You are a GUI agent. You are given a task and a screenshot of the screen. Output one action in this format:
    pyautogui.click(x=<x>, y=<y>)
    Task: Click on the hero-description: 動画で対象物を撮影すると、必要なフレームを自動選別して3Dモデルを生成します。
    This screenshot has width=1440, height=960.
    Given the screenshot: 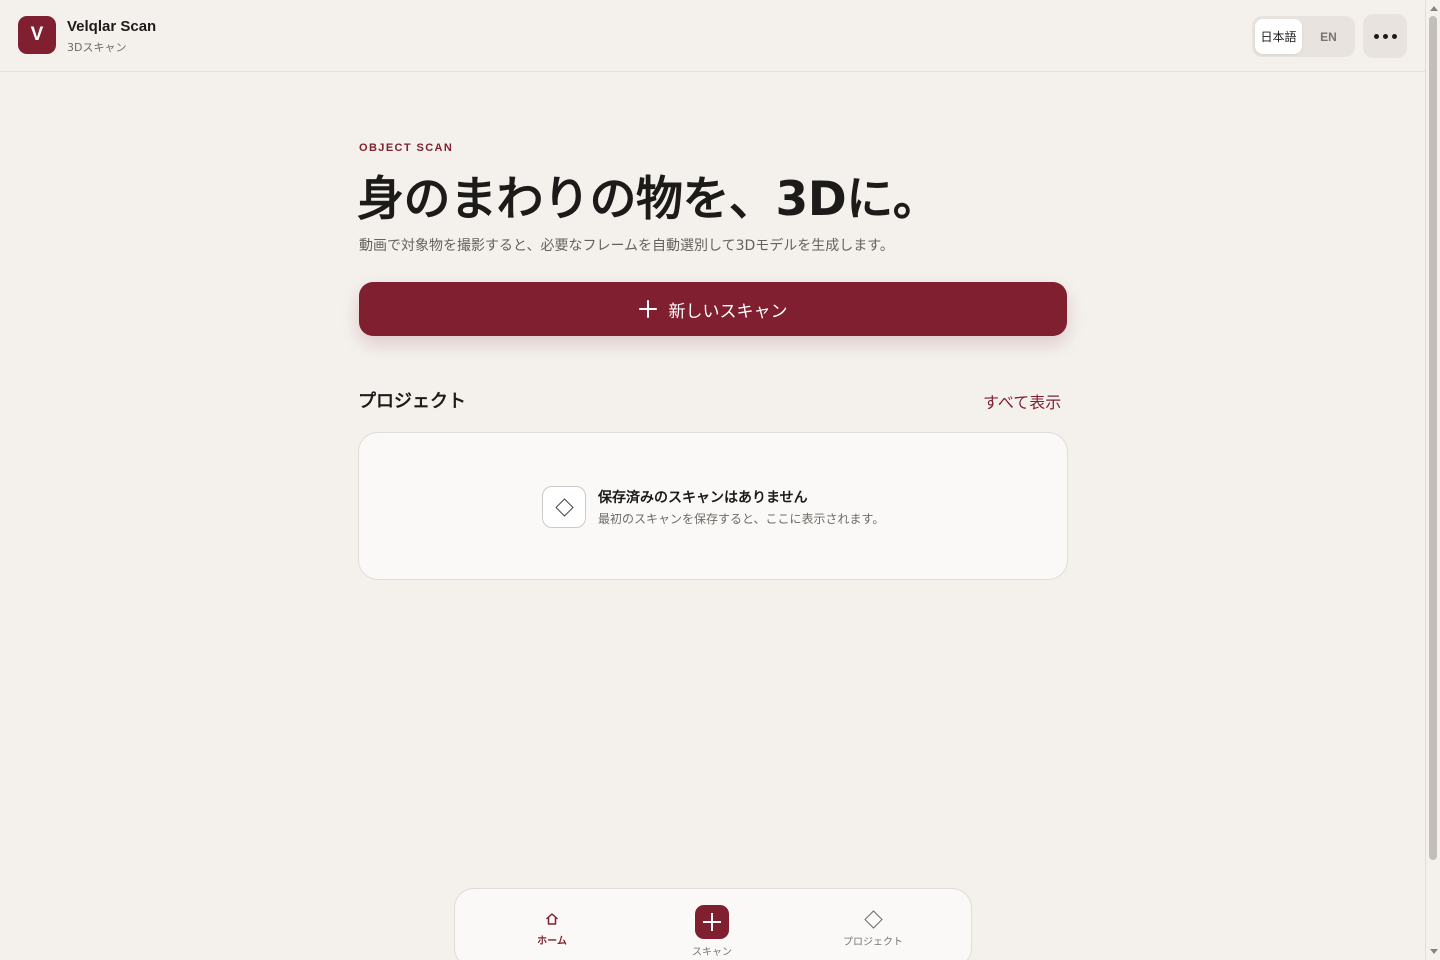 What is the action you would take?
    pyautogui.click(x=626, y=246)
    